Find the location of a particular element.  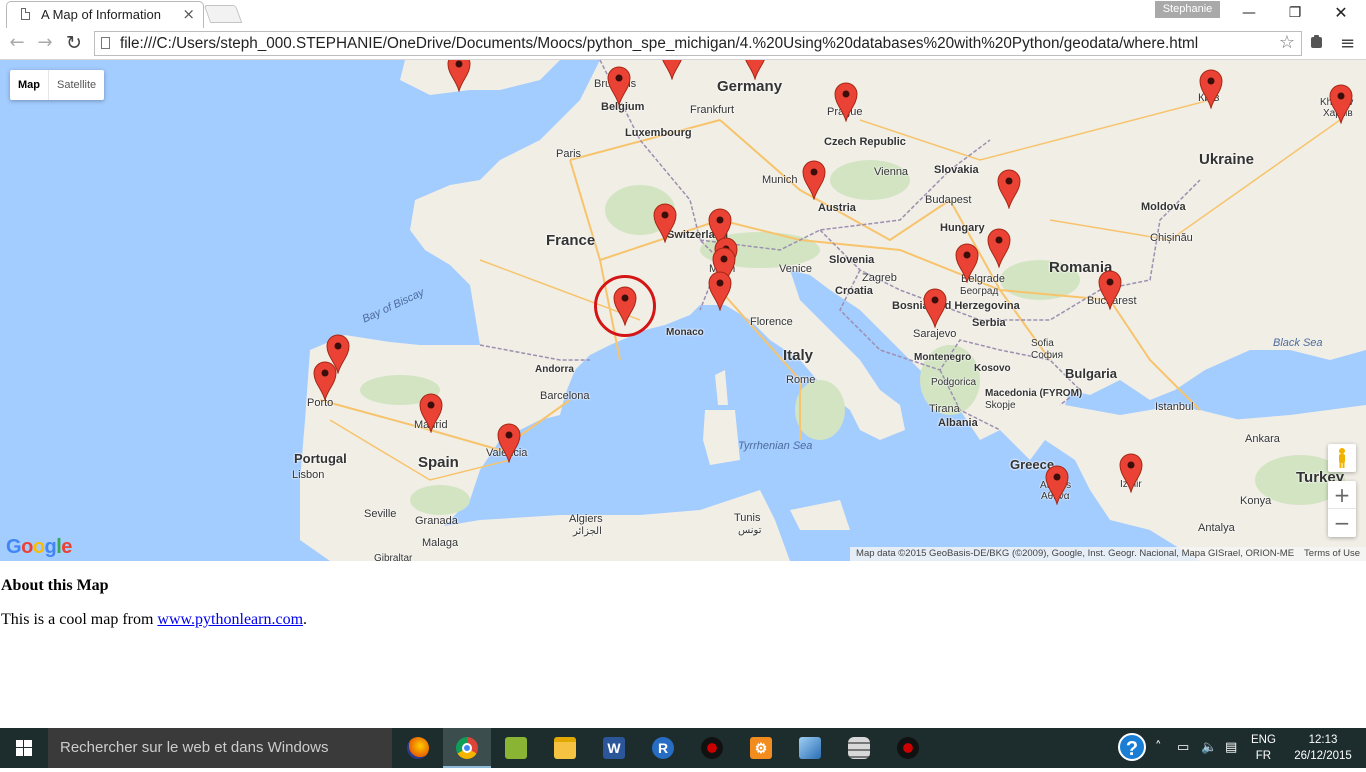

label-croatia: Croatia is located at coordinates (854, 291).